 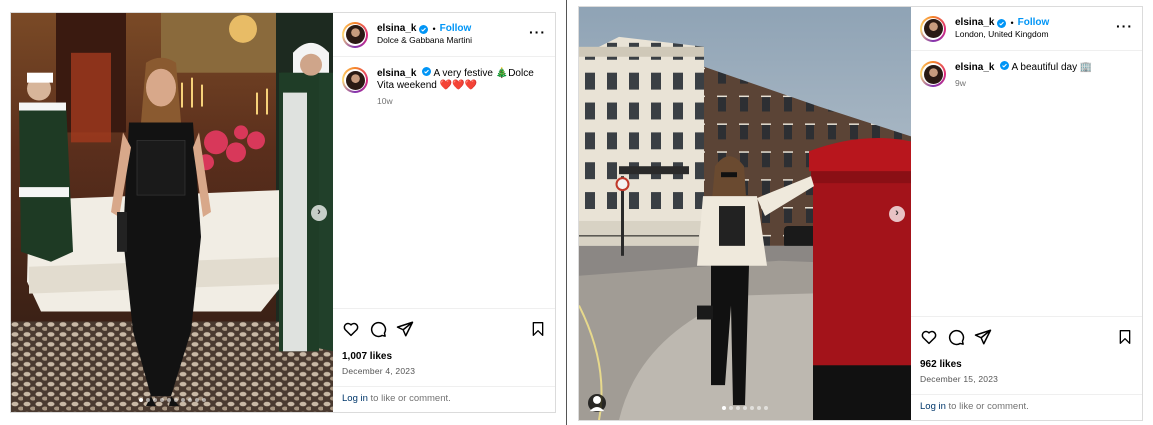 I want to click on location-link: Dolce & Gabbana Martini, so click(x=424, y=40).